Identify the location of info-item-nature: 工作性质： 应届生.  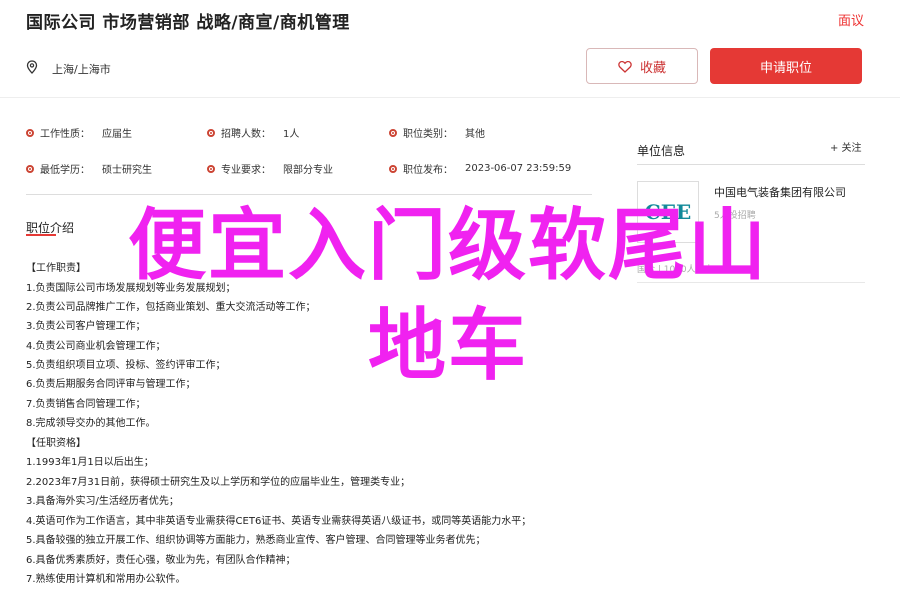
(79, 132).